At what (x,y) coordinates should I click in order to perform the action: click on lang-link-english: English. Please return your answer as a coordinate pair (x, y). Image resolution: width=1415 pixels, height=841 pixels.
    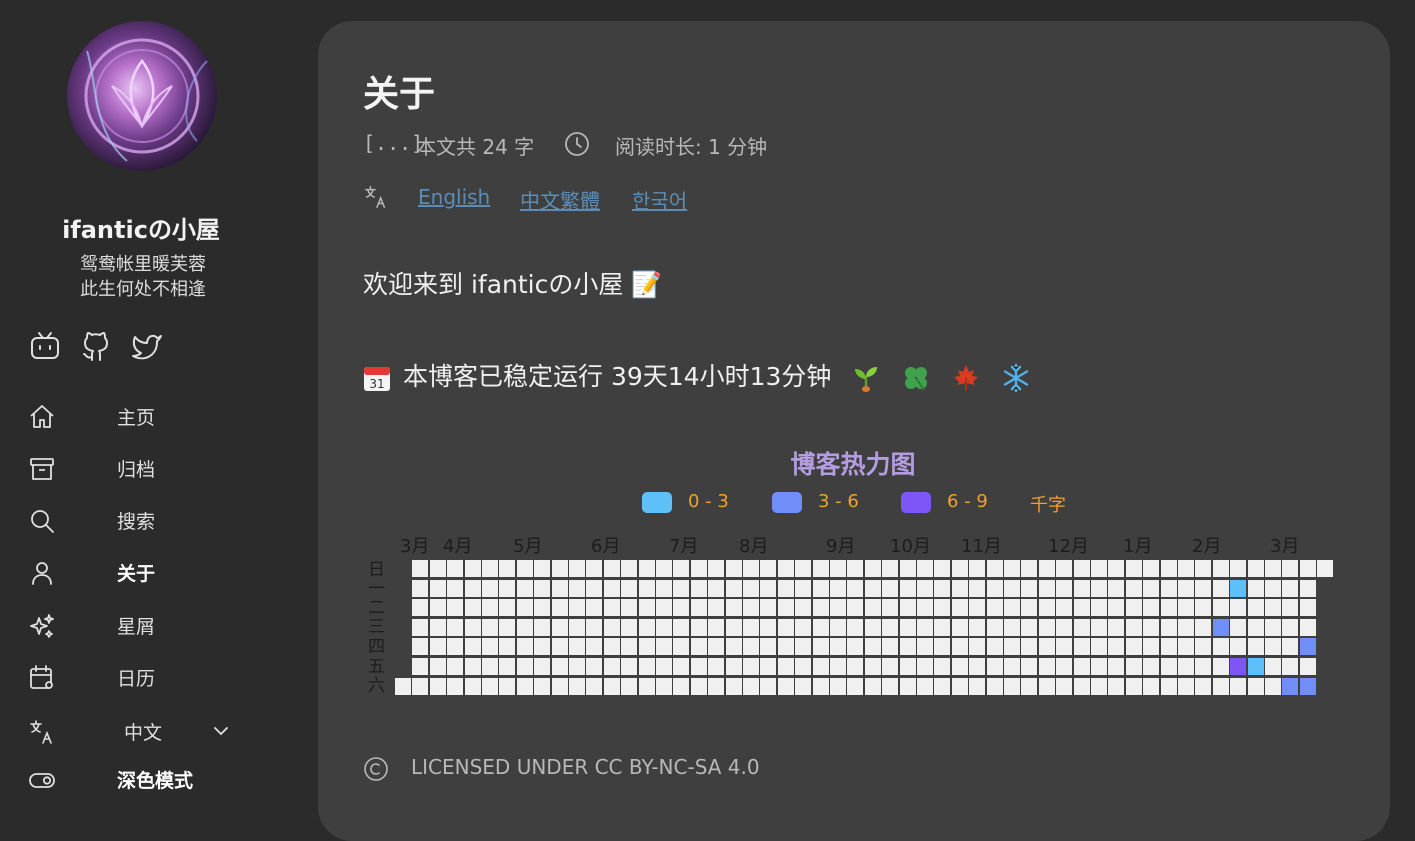
    Looking at the image, I should click on (454, 197).